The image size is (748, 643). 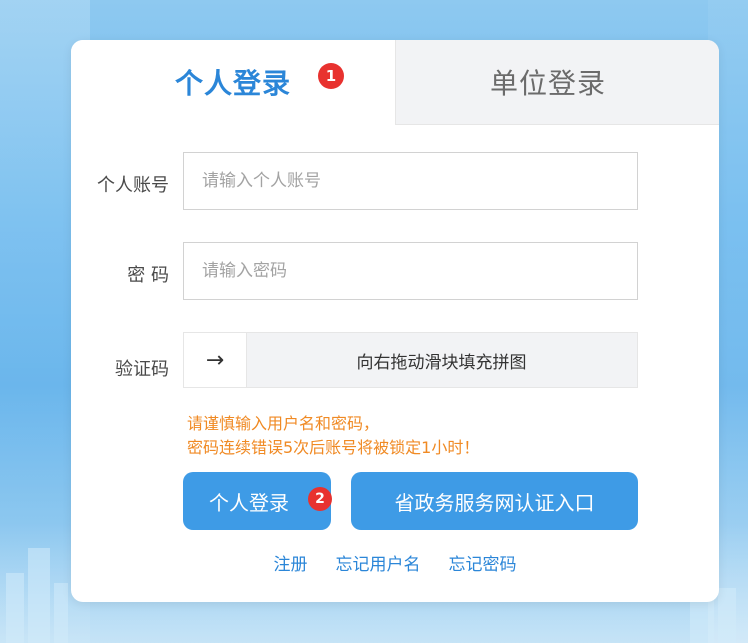 What do you see at coordinates (547, 83) in the screenshot?
I see `tab-unit-label: 单位登录` at bounding box center [547, 83].